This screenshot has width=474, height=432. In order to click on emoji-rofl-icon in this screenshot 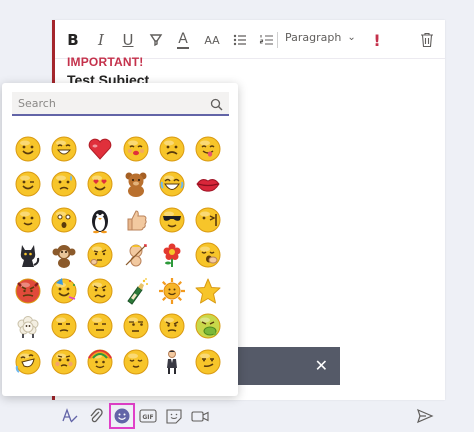, I will do `click(28, 361)`.